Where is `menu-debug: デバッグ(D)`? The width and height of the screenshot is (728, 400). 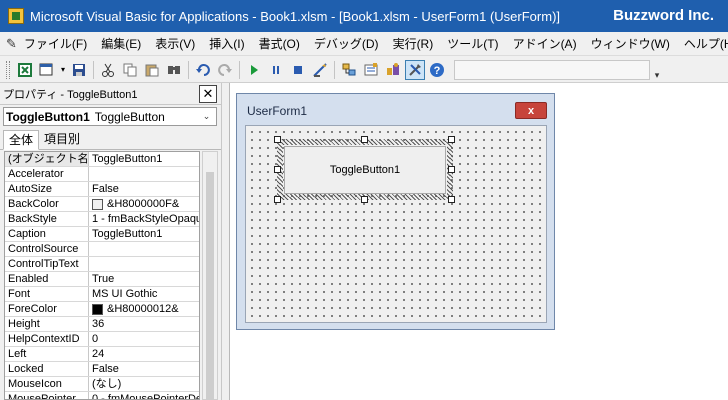 menu-debug: デバッグ(D) is located at coordinates (346, 44).